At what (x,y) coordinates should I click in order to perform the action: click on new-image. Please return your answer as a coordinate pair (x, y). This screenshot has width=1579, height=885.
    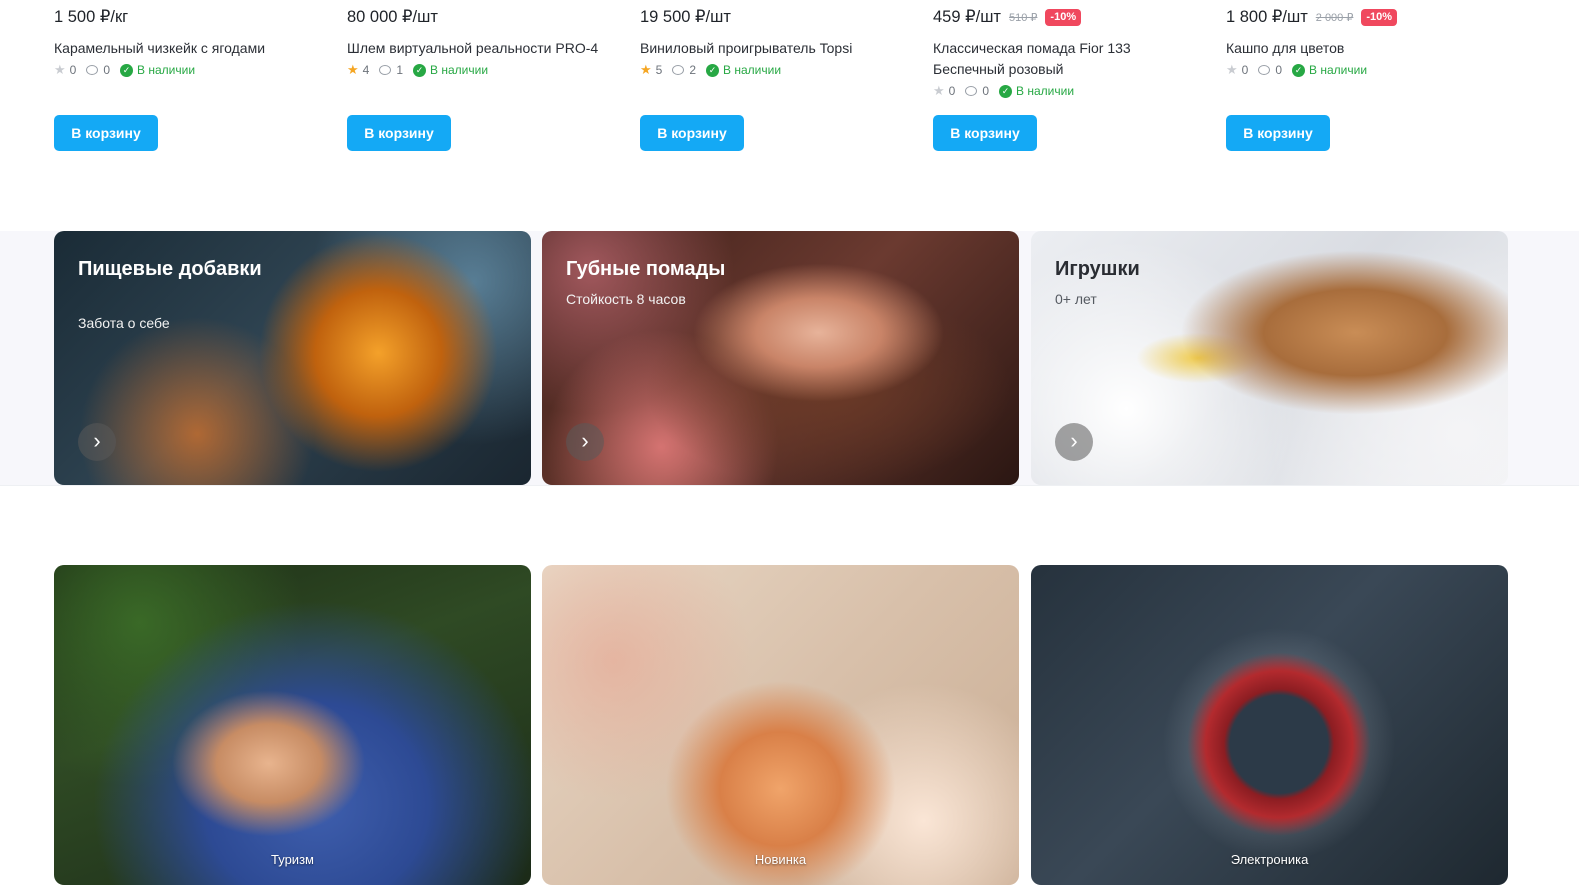
    Looking at the image, I should click on (780, 725).